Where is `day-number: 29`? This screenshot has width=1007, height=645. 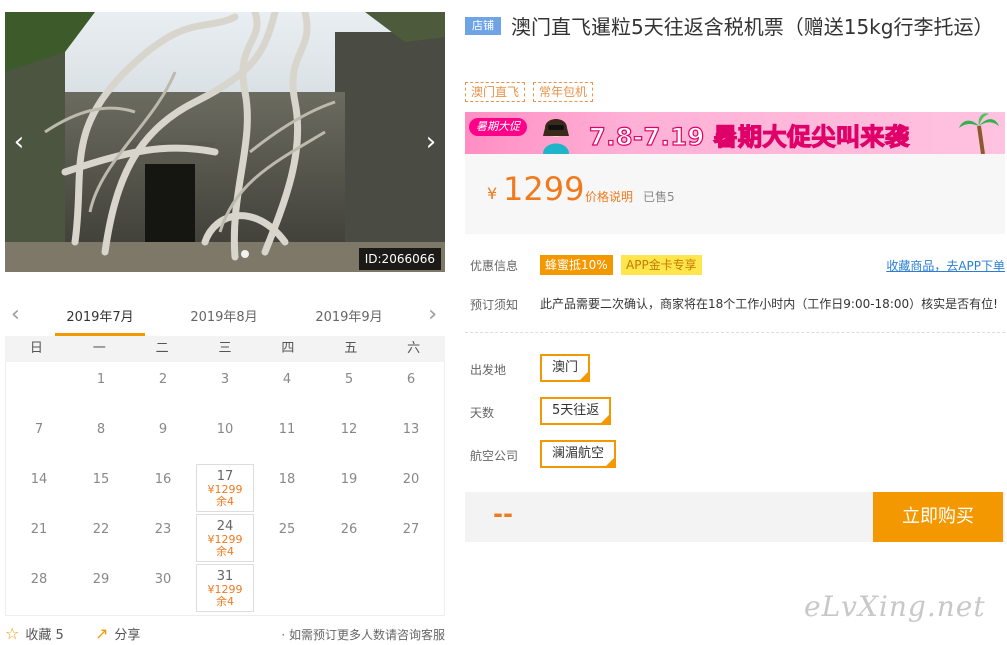 day-number: 29 is located at coordinates (101, 579).